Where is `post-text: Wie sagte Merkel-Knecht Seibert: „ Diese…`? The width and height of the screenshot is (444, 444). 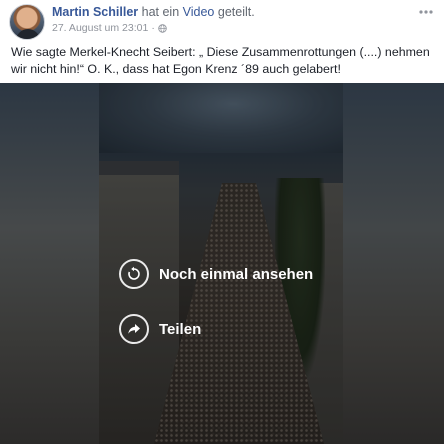 post-text: Wie sagte Merkel-Knecht Seibert: „ Diese… is located at coordinates (220, 60).